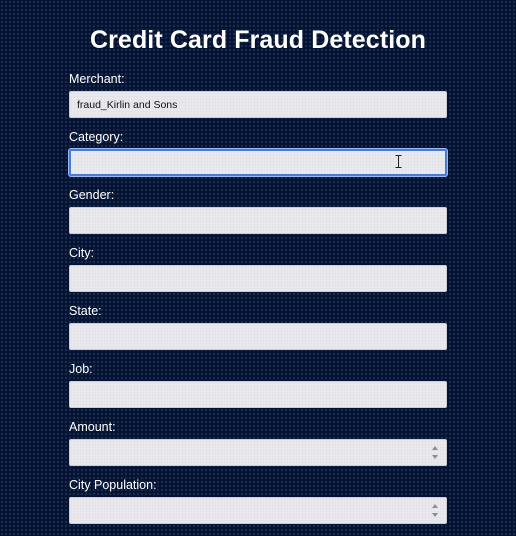 This screenshot has height=536, width=516. I want to click on city-population-input, so click(258, 510).